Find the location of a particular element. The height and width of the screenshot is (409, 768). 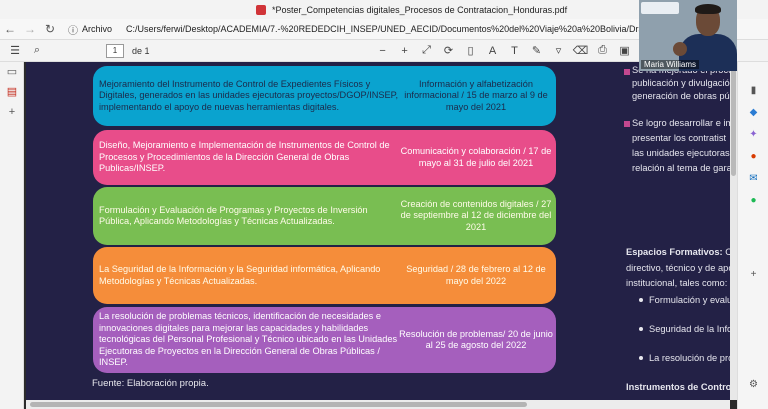

outlook-icon: ✉ is located at coordinates (753, 179).